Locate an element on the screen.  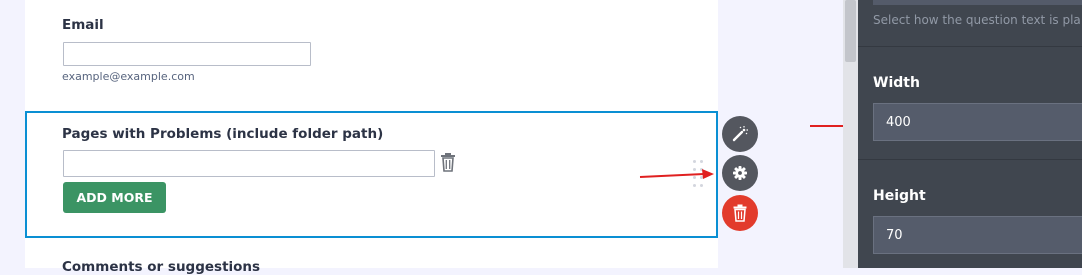
width-label: Width is located at coordinates (896, 83).